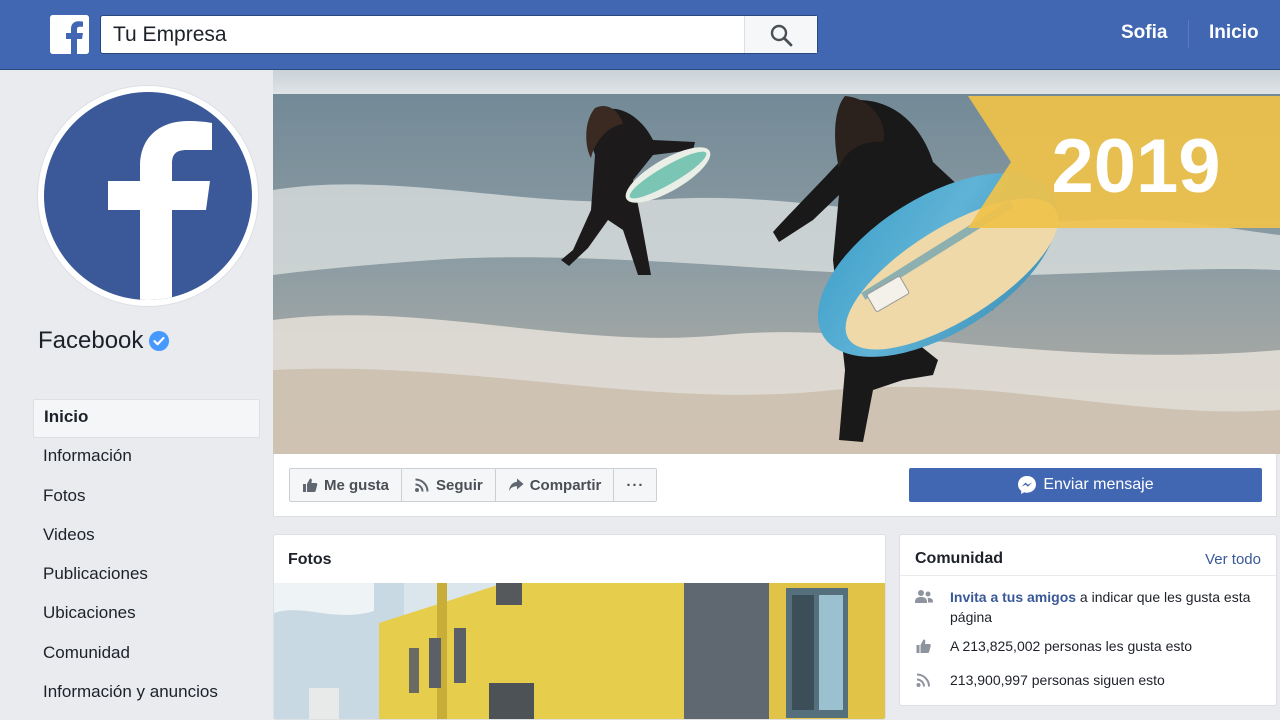 Image resolution: width=1280 pixels, height=720 pixels. I want to click on more-options-button: ···, so click(635, 485).